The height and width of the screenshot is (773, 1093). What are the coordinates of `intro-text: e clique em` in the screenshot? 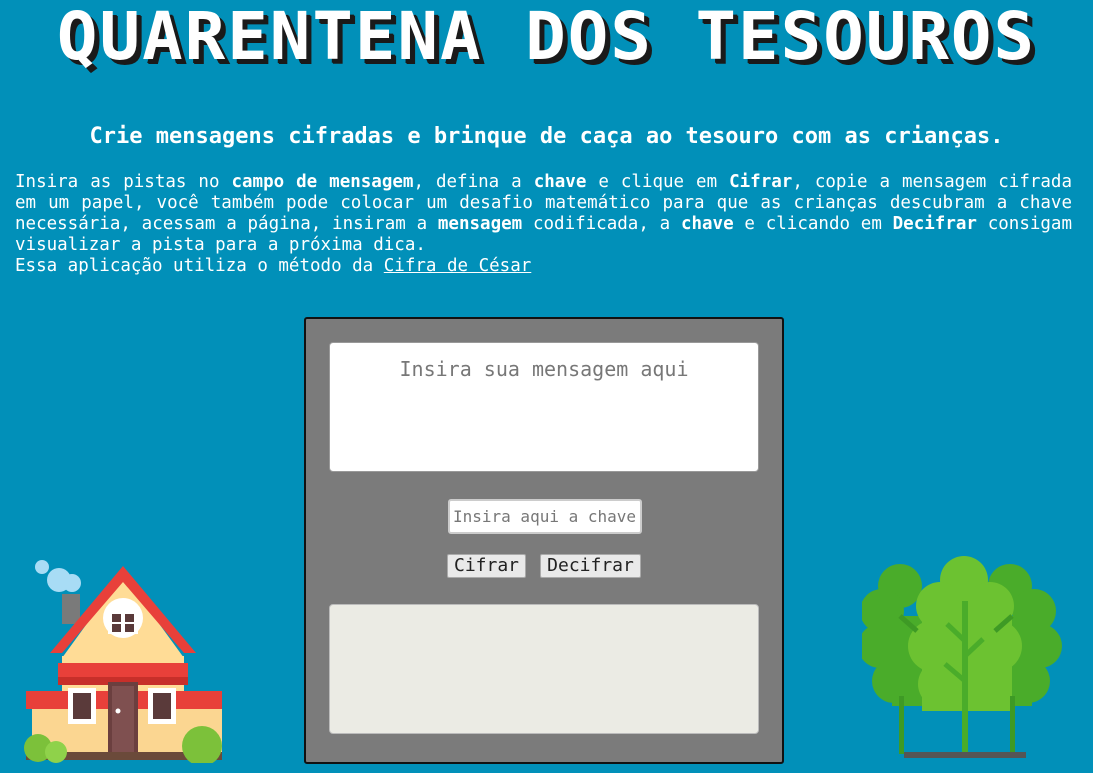 It's located at (658, 182).